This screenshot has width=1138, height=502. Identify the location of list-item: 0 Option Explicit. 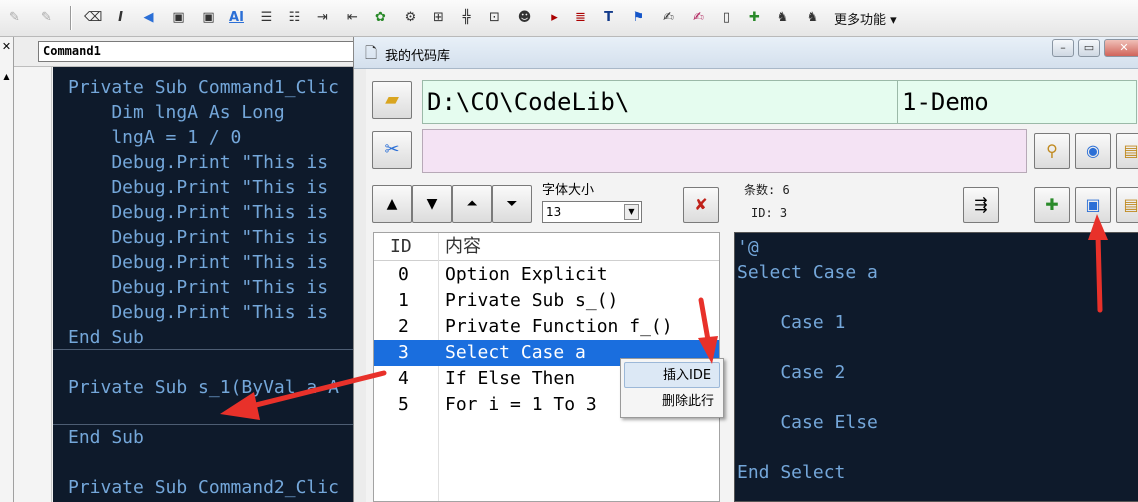
(546, 275).